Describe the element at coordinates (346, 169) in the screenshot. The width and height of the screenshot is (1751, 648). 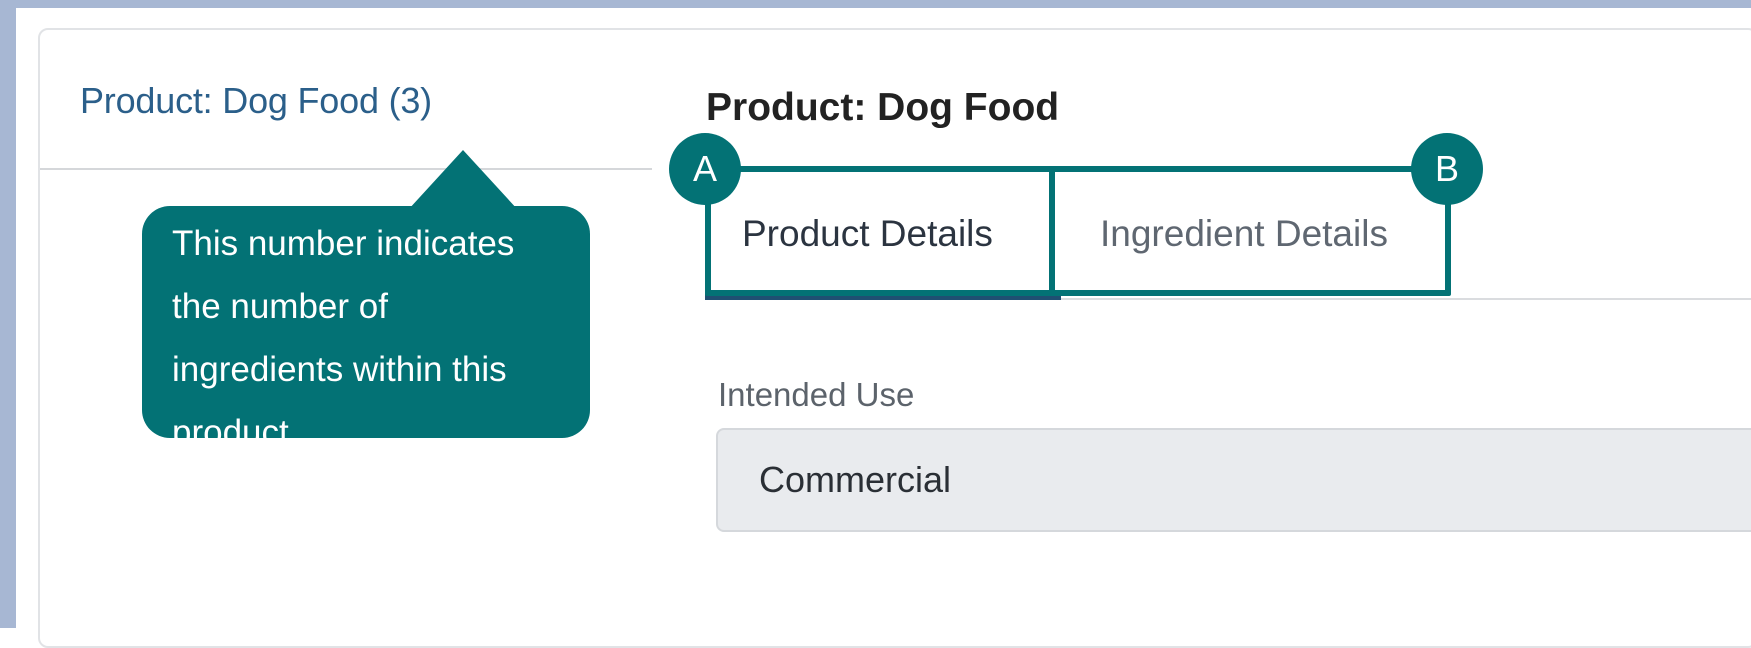
I see `divider` at that location.